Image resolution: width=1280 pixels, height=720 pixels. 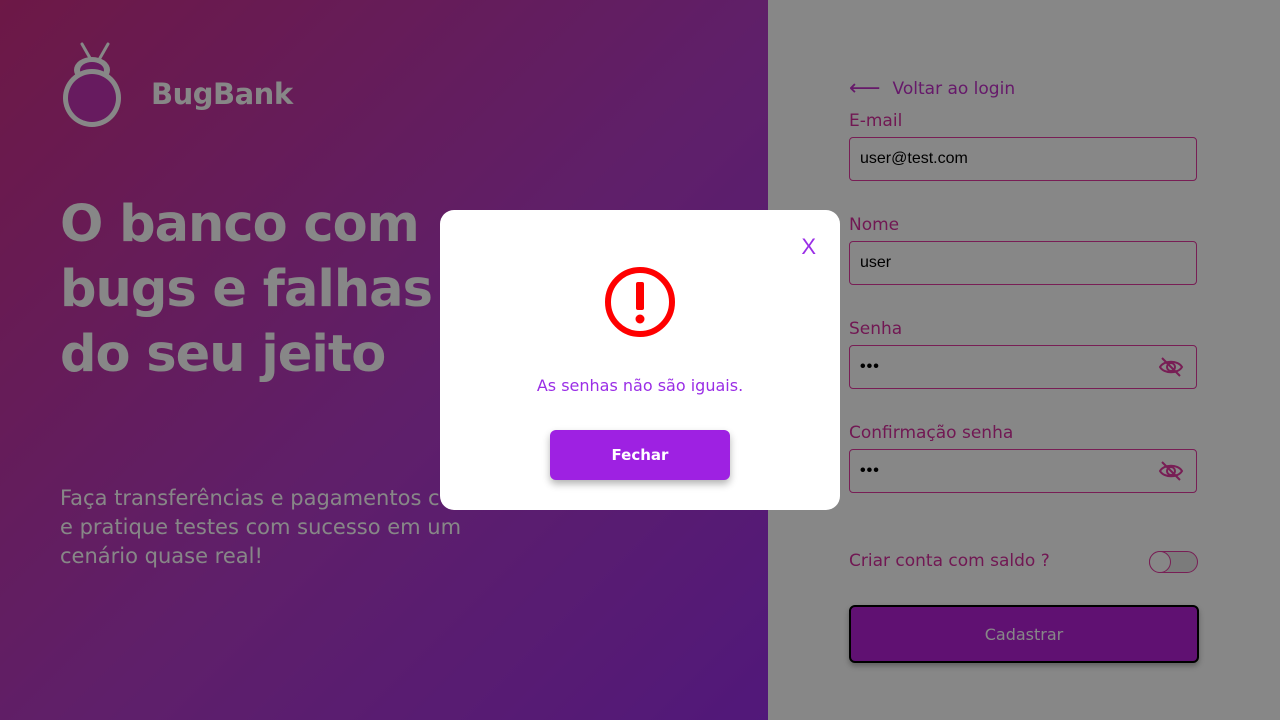 What do you see at coordinates (640, 455) in the screenshot?
I see `close-modal-button: Fechar` at bounding box center [640, 455].